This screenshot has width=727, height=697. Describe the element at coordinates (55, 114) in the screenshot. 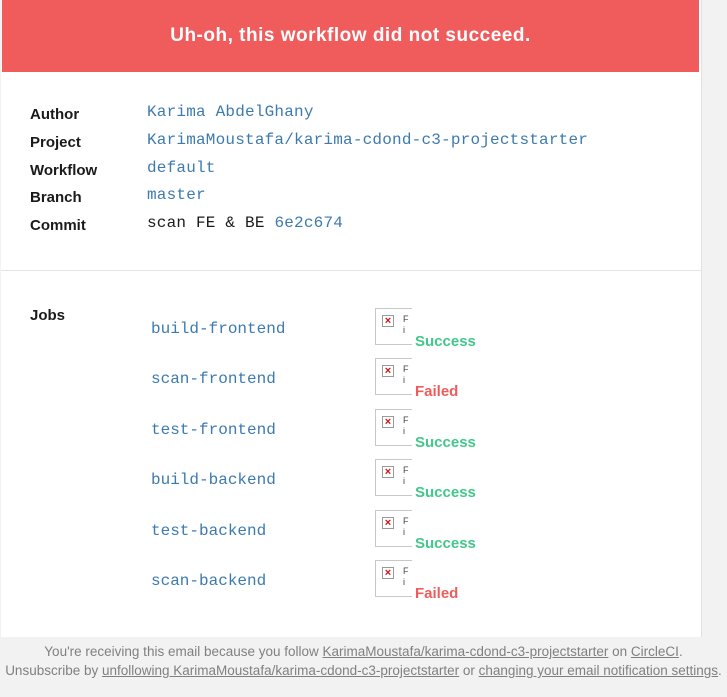

I see `author-label: Author` at that location.